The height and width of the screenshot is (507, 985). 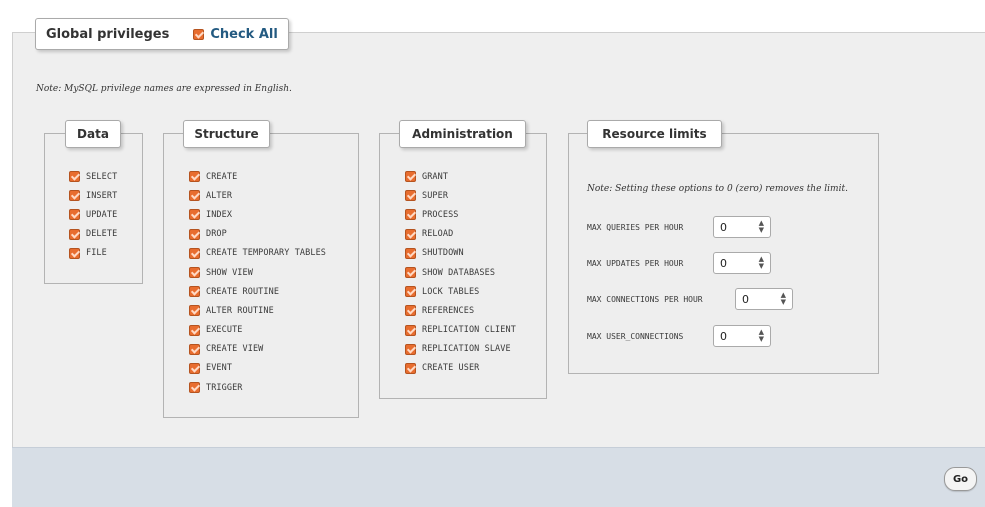 I want to click on privilege-item: SHUTDOWN, so click(x=460, y=253).